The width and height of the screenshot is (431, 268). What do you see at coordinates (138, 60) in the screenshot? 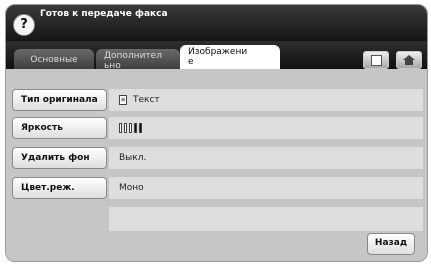
I see `tab-advanced: Дополнител ьно` at bounding box center [138, 60].